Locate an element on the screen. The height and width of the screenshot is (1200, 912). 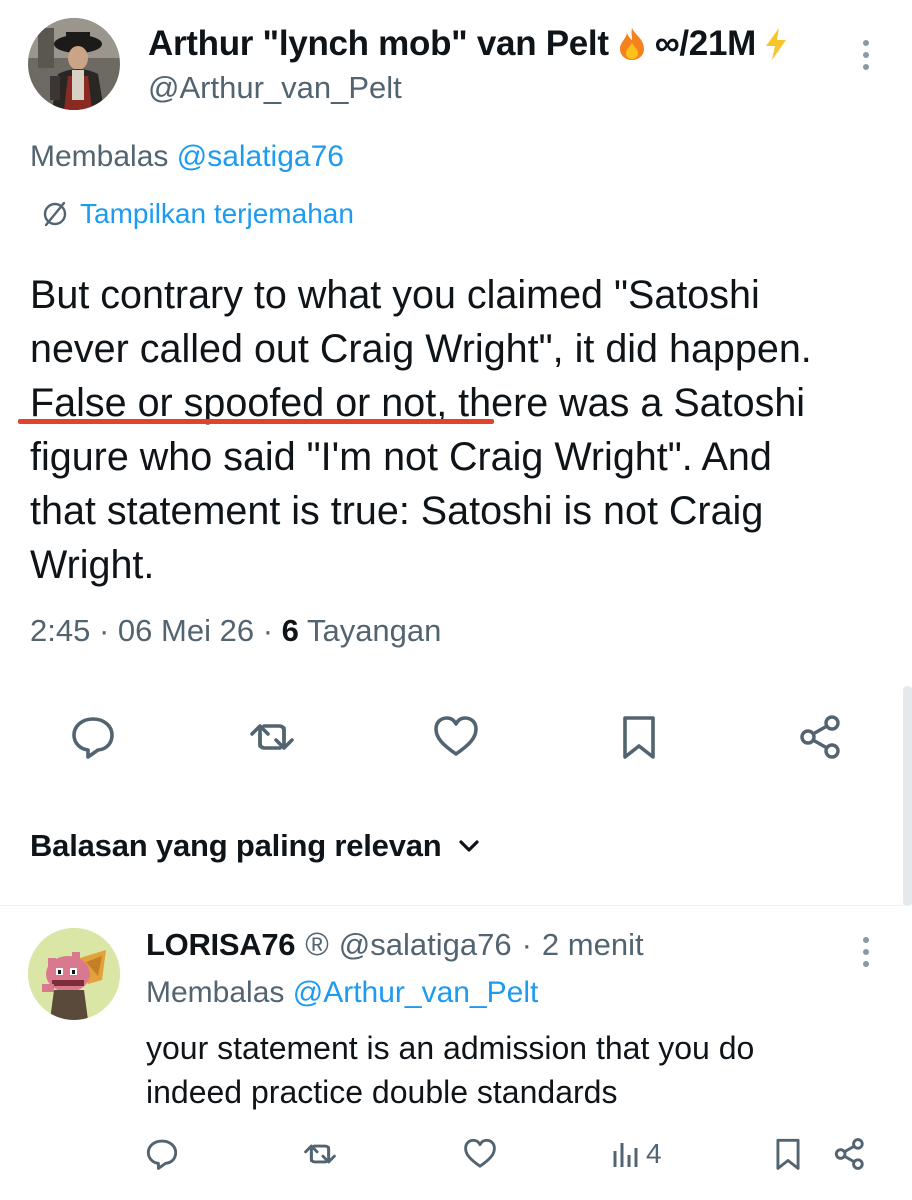
sort-dropdown: Balasan yang paling relevan is located at coordinates (255, 846).